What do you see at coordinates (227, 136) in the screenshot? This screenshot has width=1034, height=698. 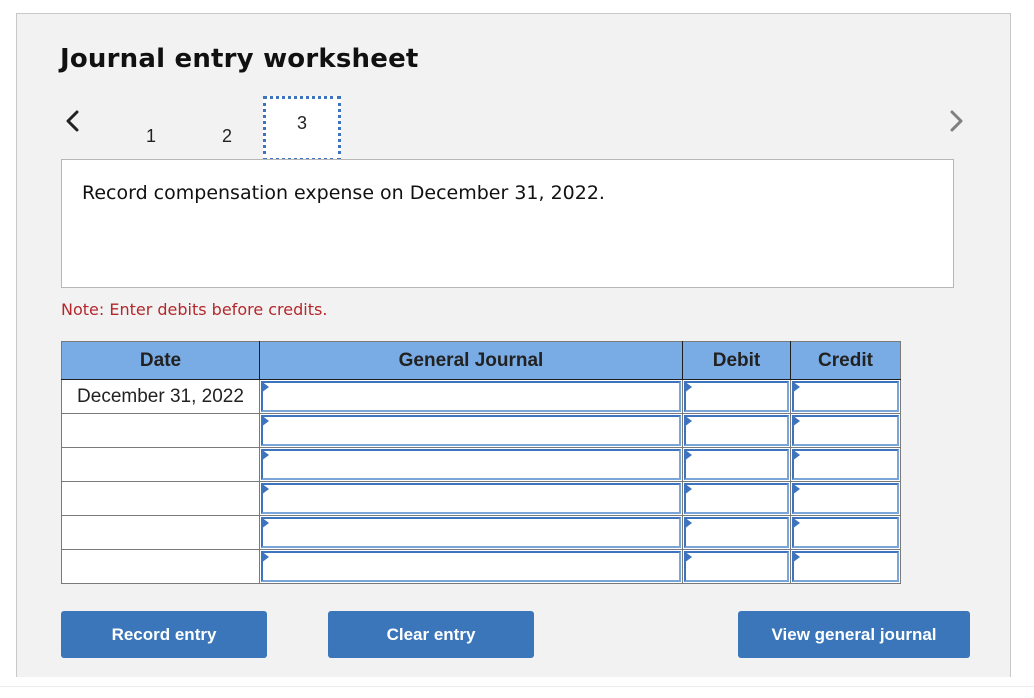 I see `step-tab-2: 2` at bounding box center [227, 136].